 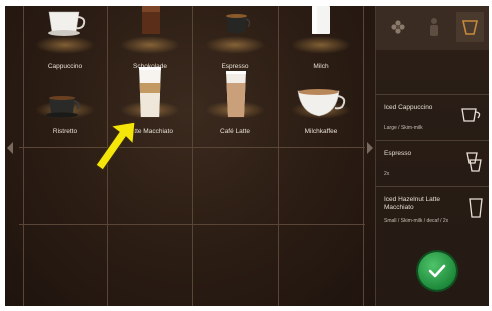 What do you see at coordinates (398, 27) in the screenshot?
I see `flower-icon` at bounding box center [398, 27].